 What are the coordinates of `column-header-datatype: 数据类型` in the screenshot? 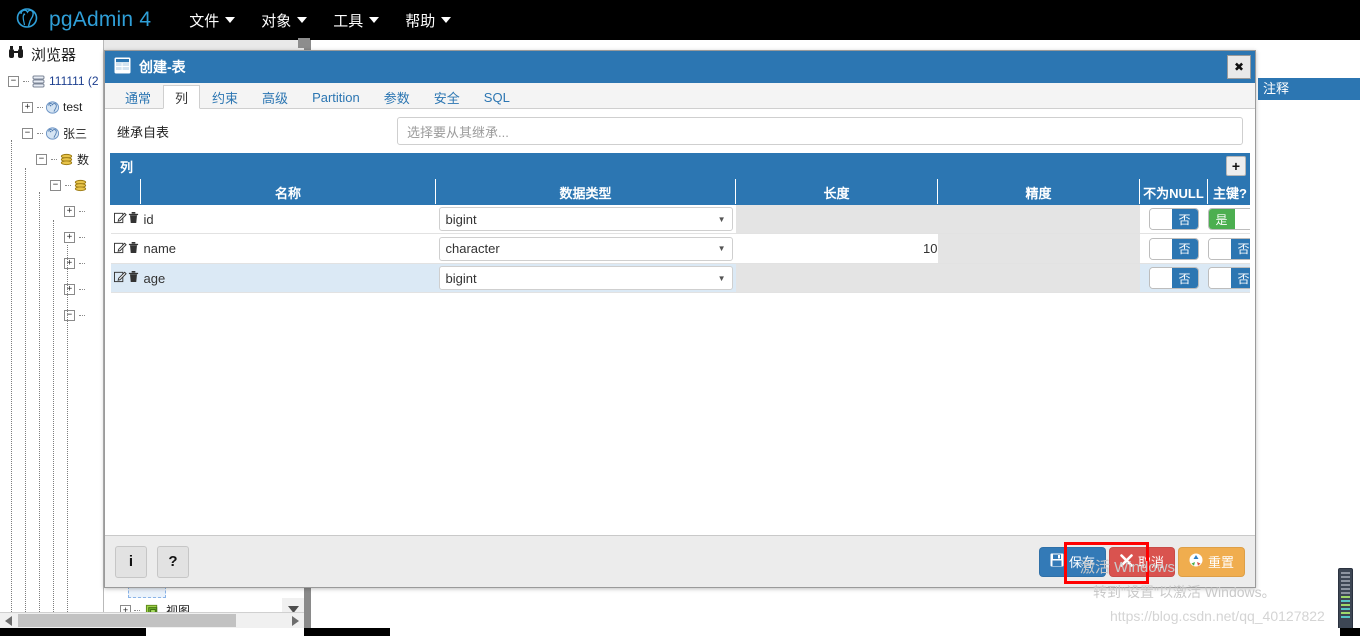 It's located at (585, 192).